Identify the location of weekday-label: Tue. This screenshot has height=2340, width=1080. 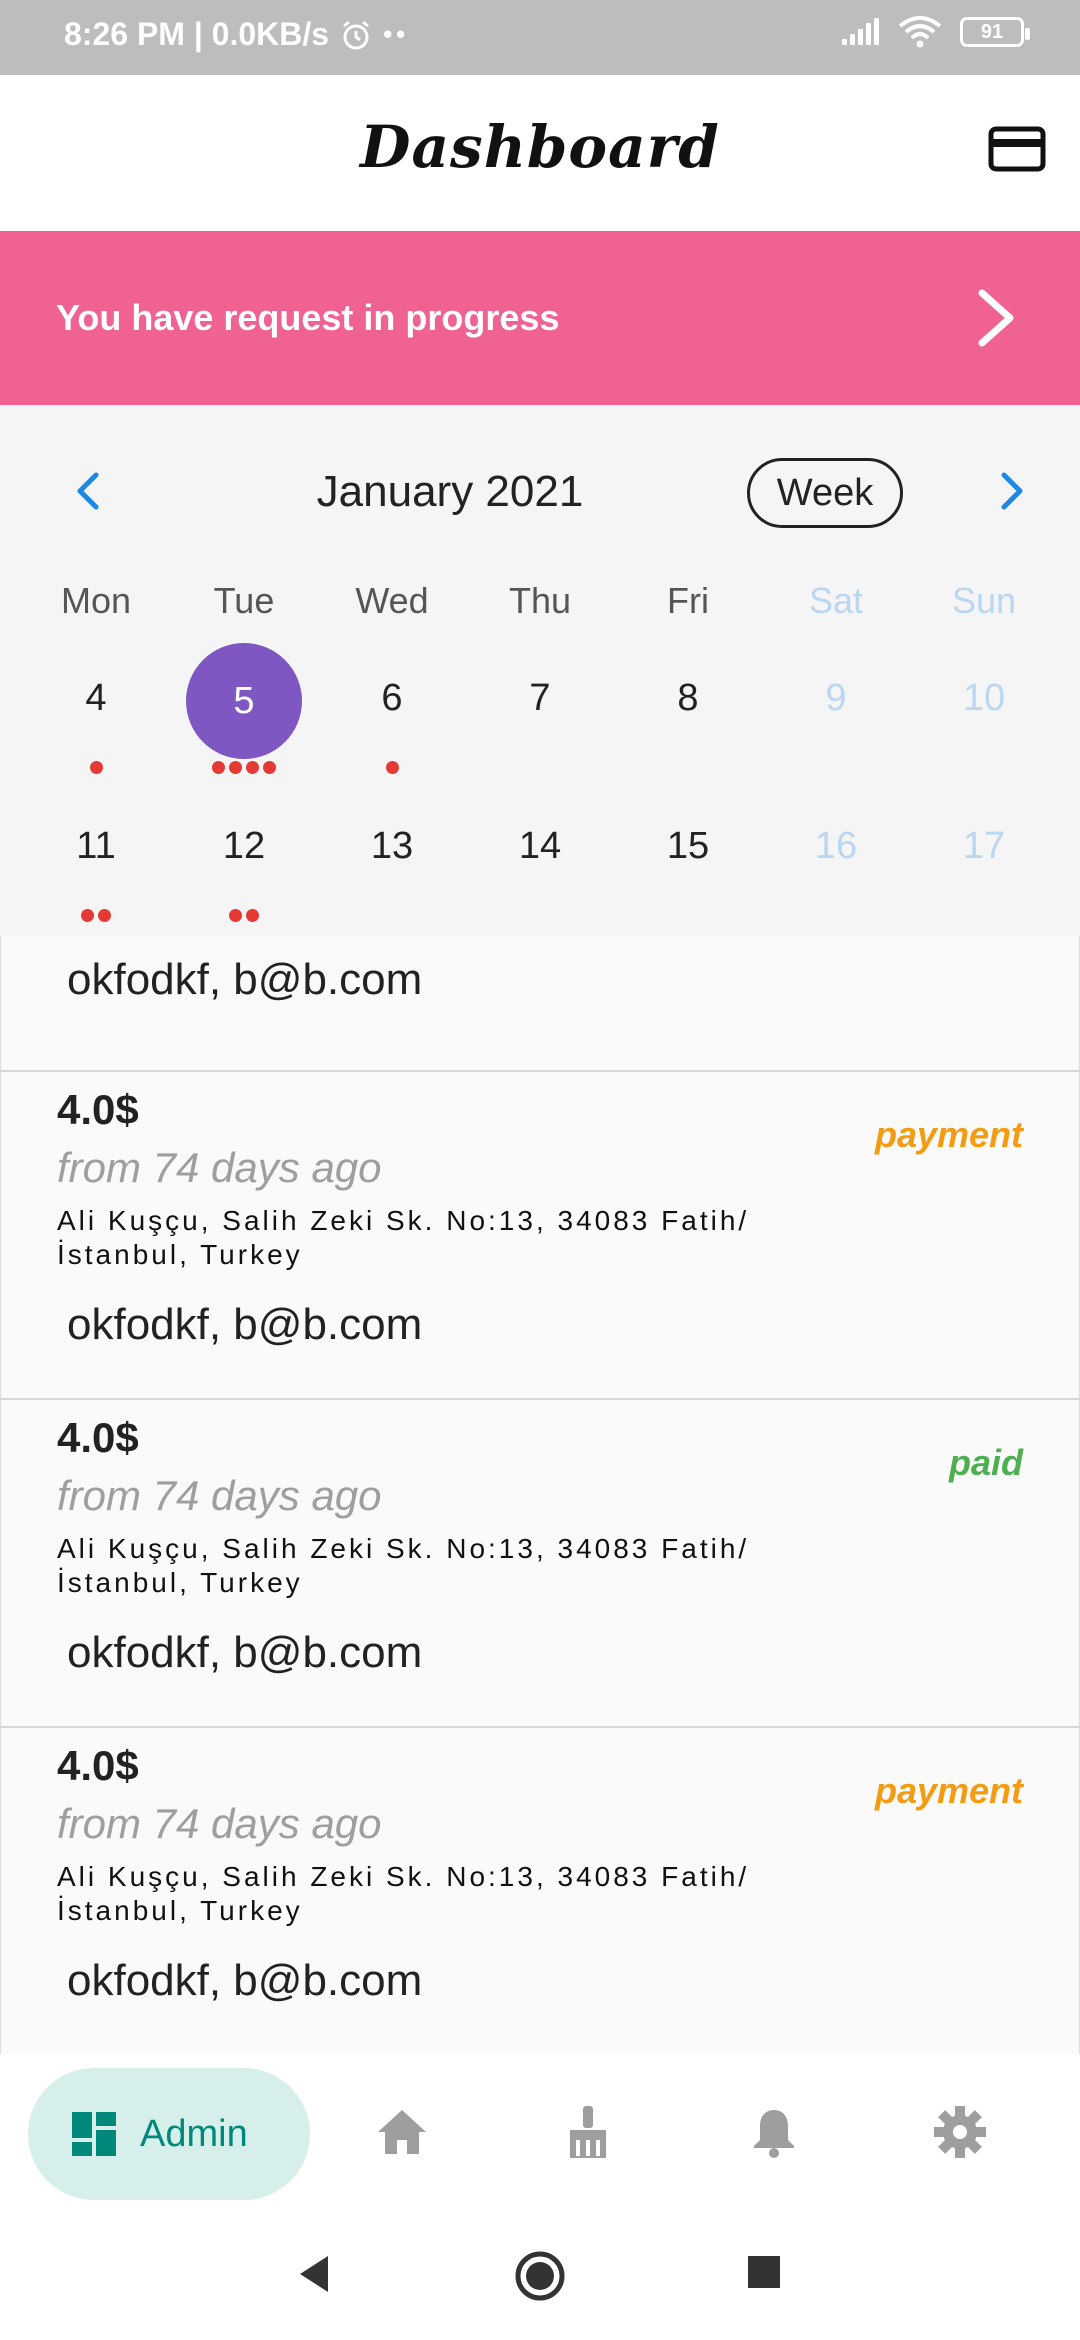
(244, 600).